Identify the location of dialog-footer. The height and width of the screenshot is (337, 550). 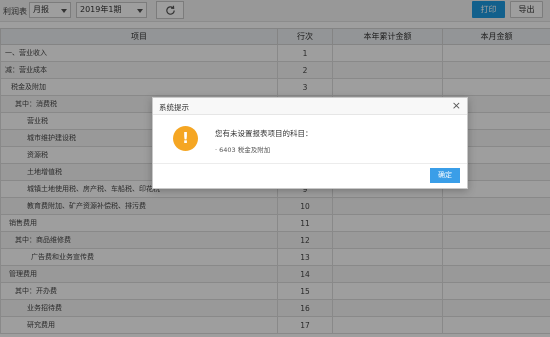
(310, 175).